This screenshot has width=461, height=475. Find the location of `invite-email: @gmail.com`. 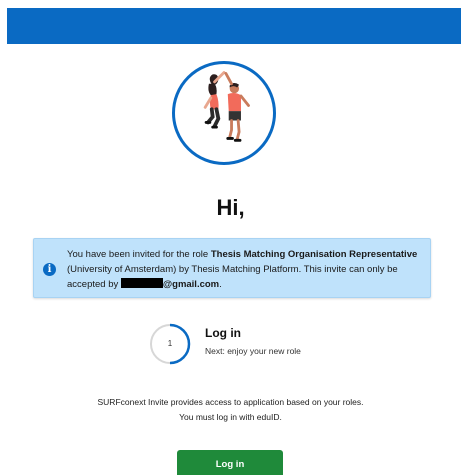

invite-email: @gmail.com is located at coordinates (170, 284).